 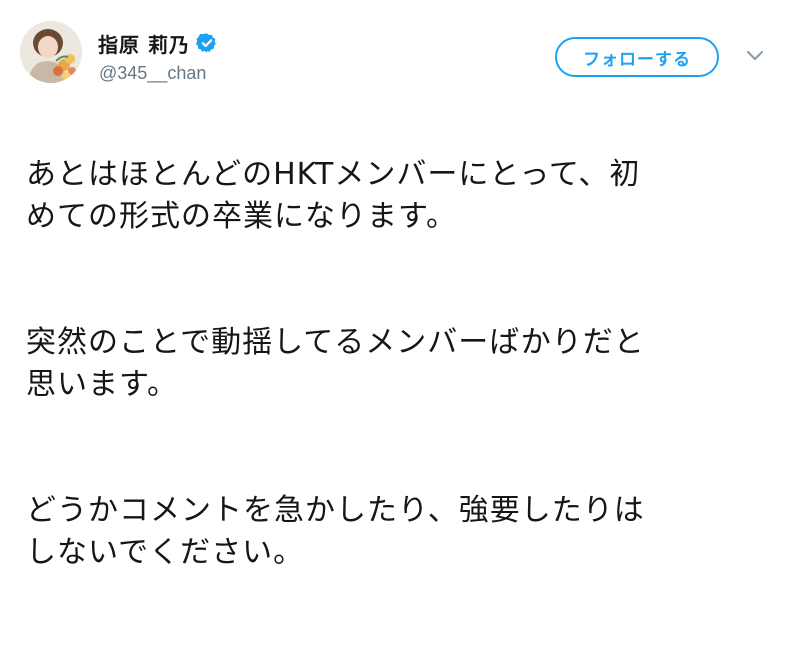 What do you see at coordinates (335, 531) in the screenshot?
I see `tweet-paragraph: どうかコメントを急かしたり、強要したりは しないでください。` at bounding box center [335, 531].